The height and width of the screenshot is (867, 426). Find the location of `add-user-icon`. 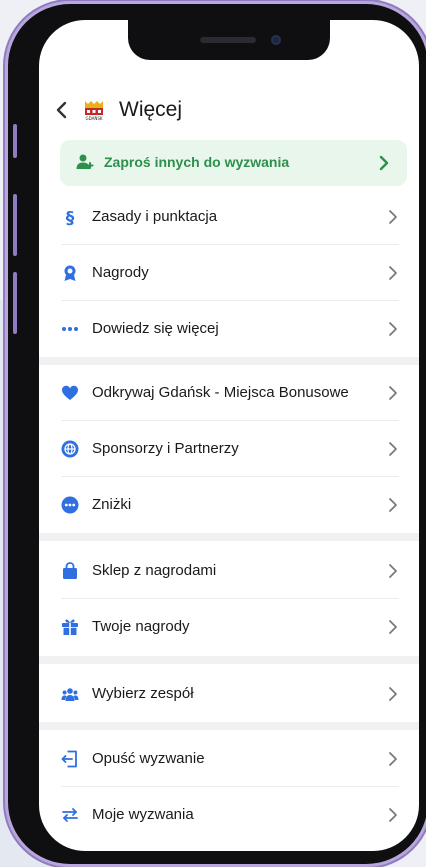

add-user-icon is located at coordinates (85, 161).